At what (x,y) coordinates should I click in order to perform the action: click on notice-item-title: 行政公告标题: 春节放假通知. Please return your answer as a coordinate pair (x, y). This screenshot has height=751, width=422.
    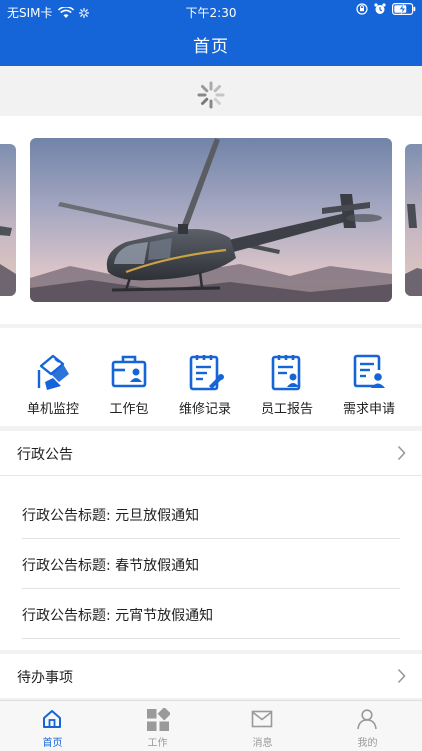
    Looking at the image, I should click on (111, 566).